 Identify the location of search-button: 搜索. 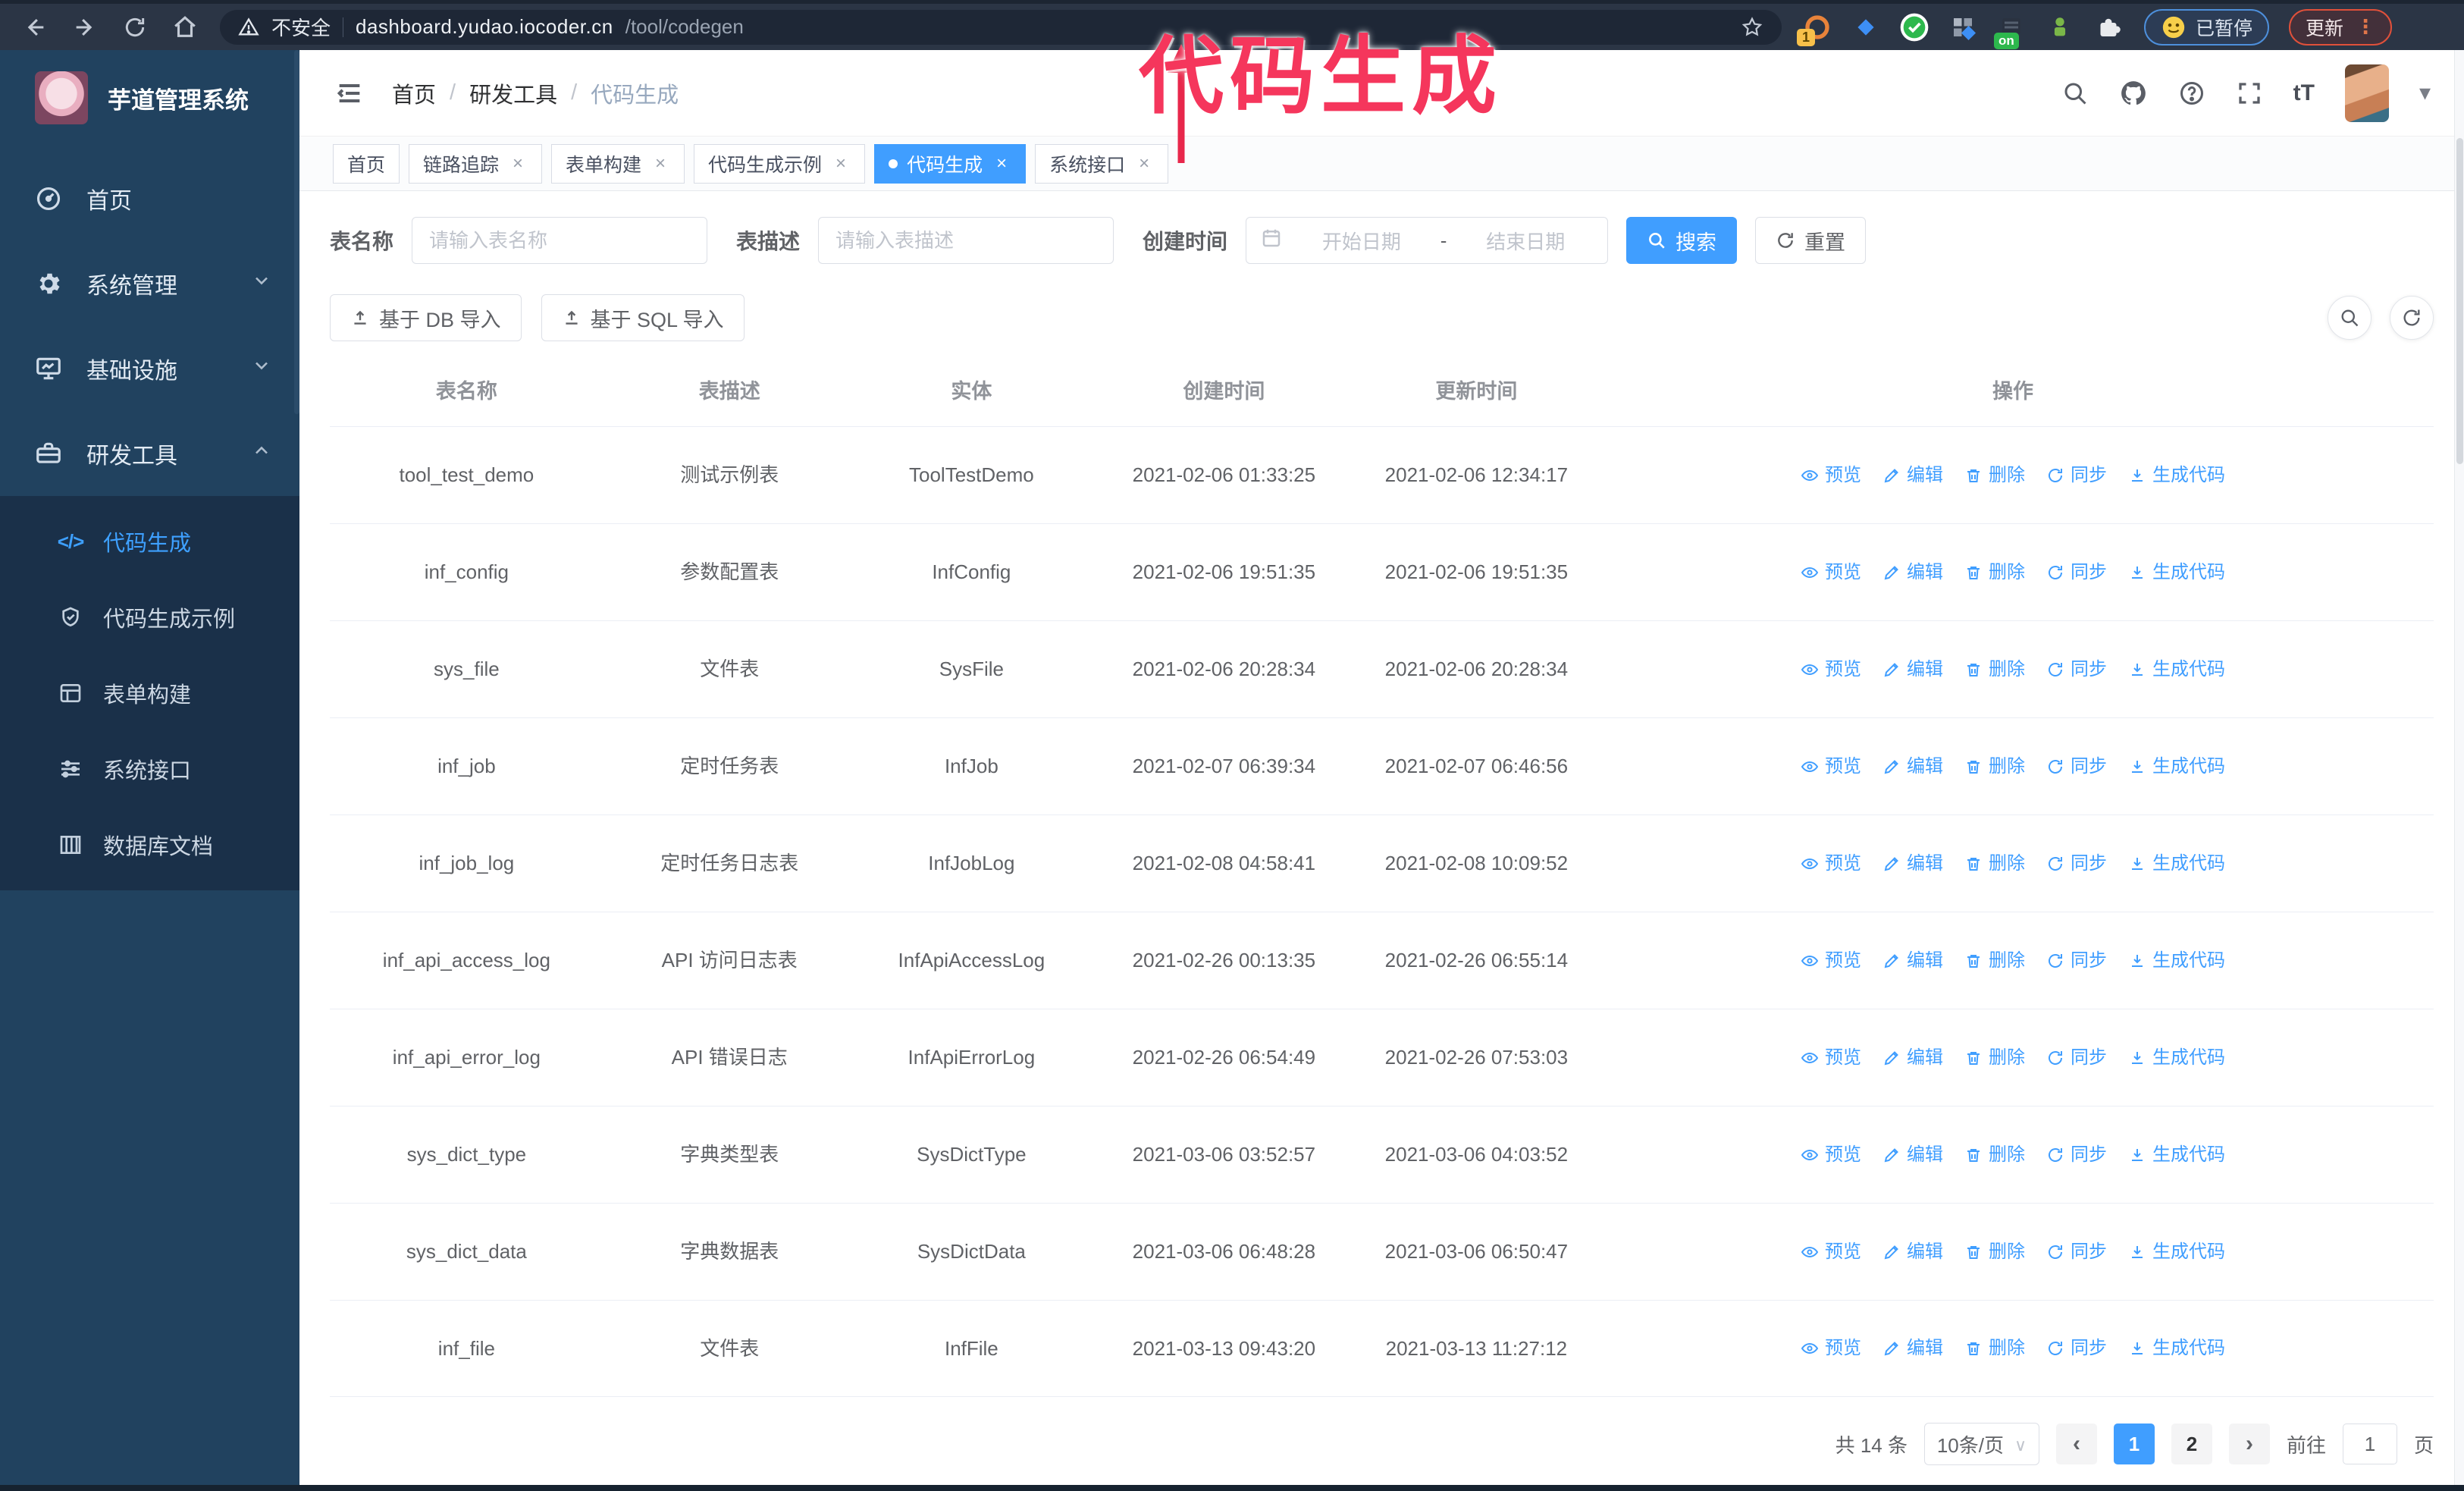
(1682, 240).